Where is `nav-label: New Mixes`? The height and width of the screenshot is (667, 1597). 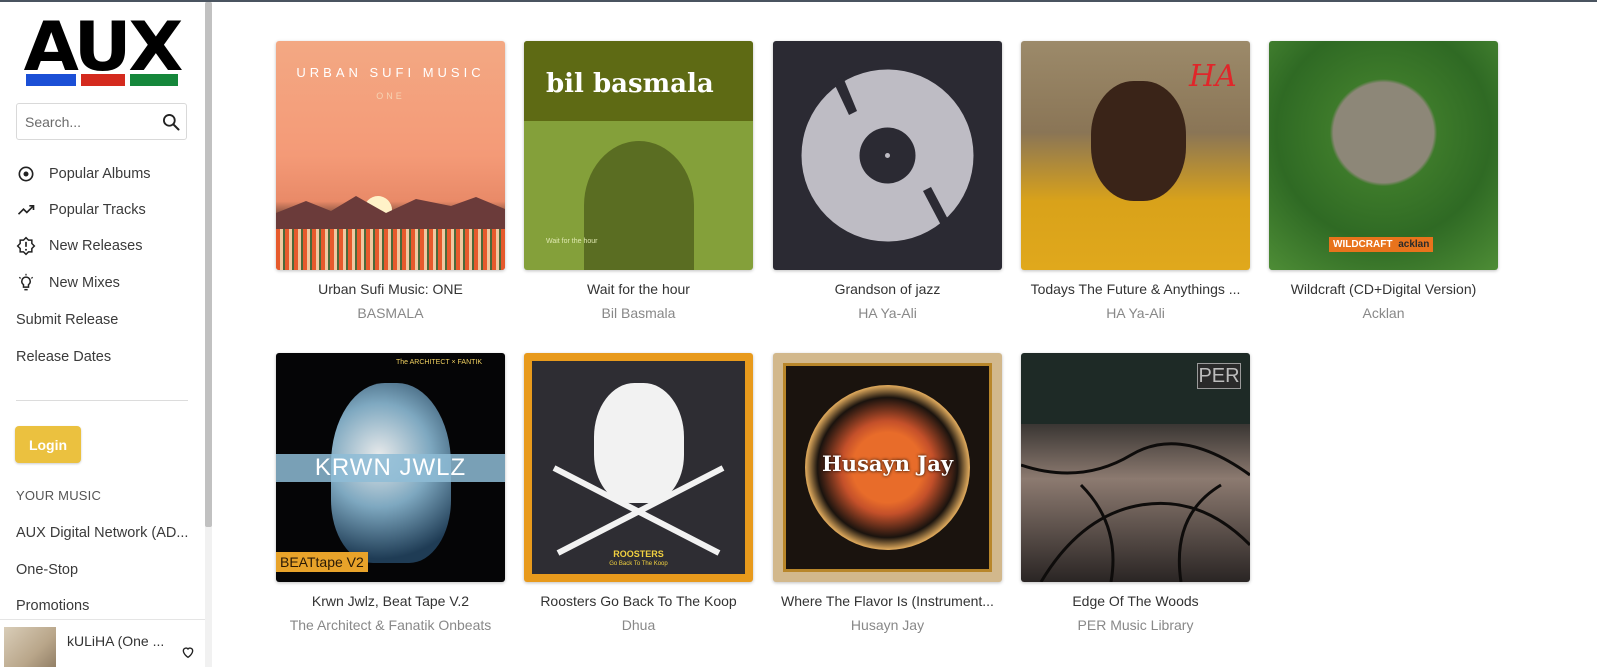
nav-label: New Mixes is located at coordinates (84, 283).